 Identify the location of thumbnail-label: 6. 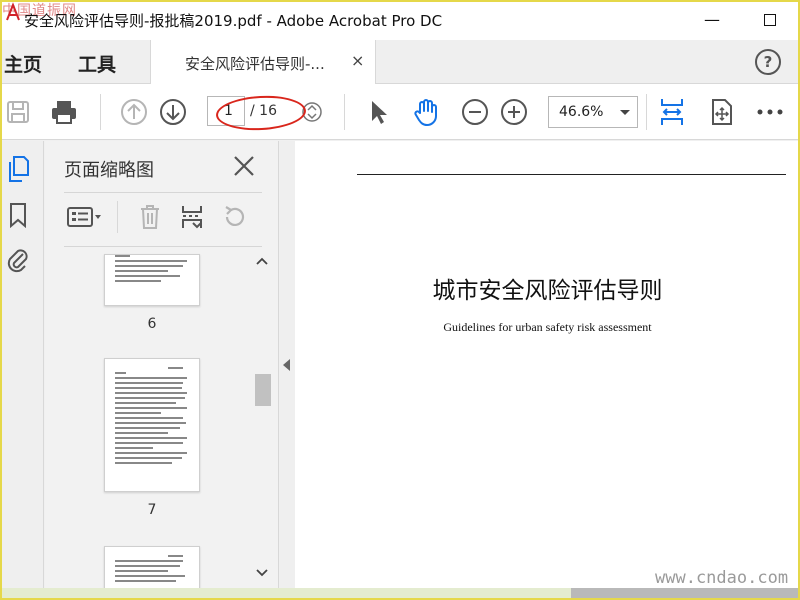
(152, 324).